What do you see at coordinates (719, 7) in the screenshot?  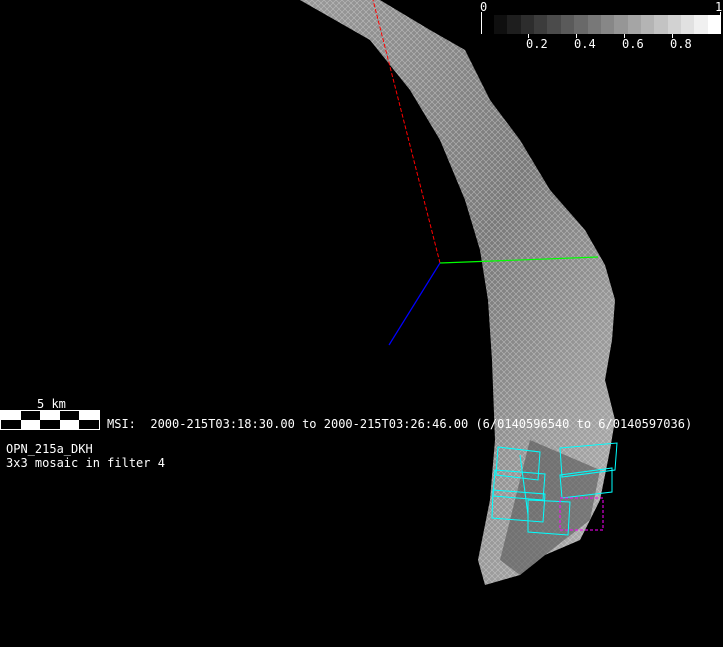 I see `colorbar-max-label: 1` at bounding box center [719, 7].